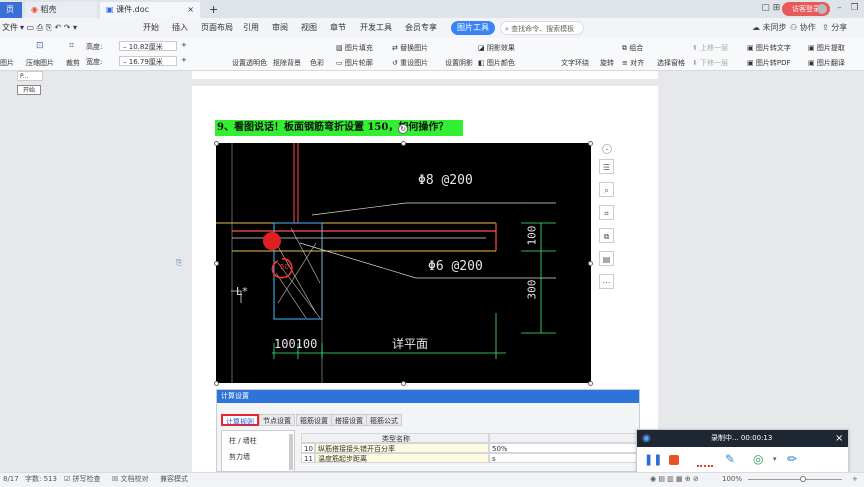 This screenshot has width=864, height=487. I want to click on tree-item-shear-wall: 剪力墙, so click(239, 457).